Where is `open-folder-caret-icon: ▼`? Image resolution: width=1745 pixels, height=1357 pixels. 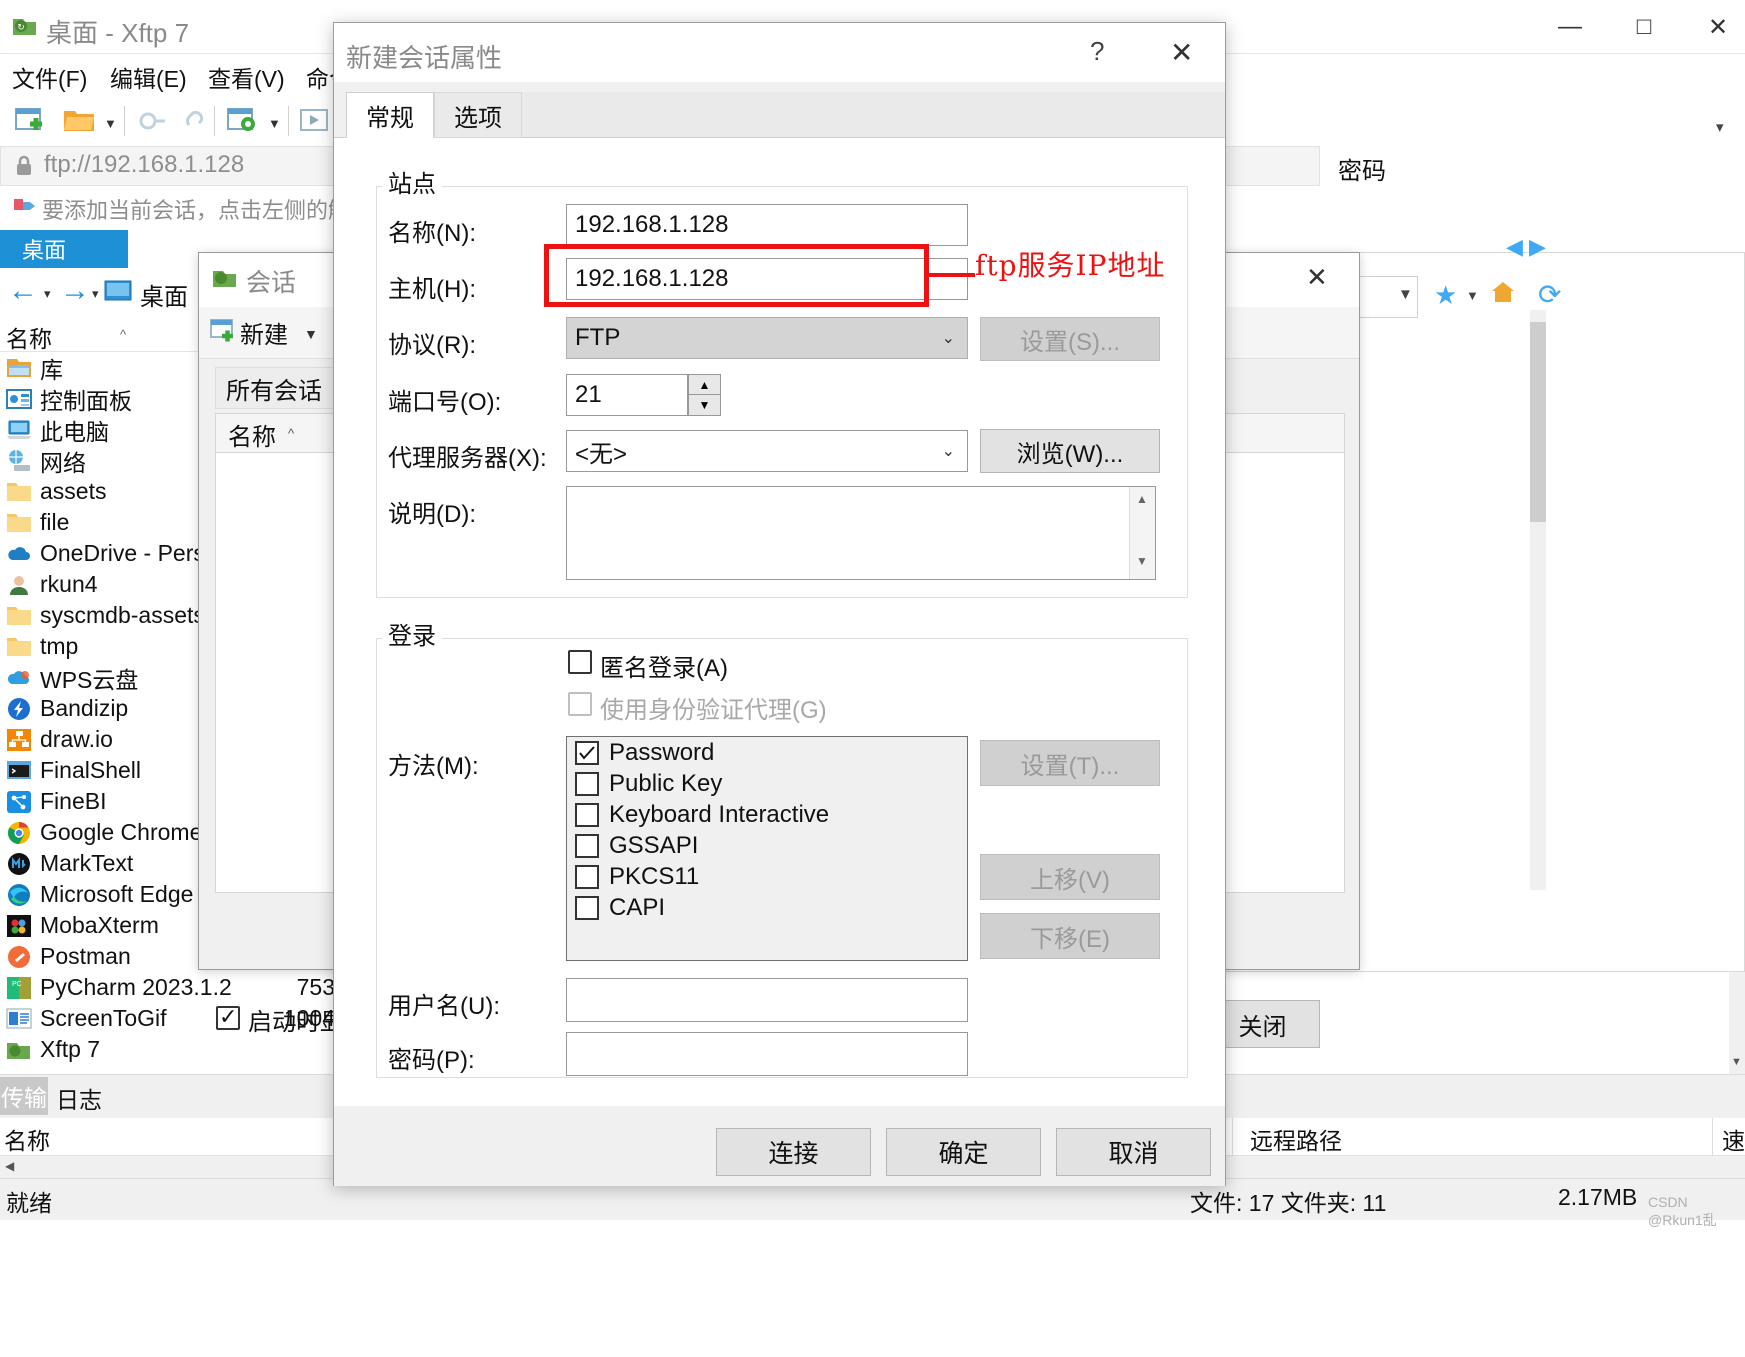 open-folder-caret-icon: ▼ is located at coordinates (110, 123).